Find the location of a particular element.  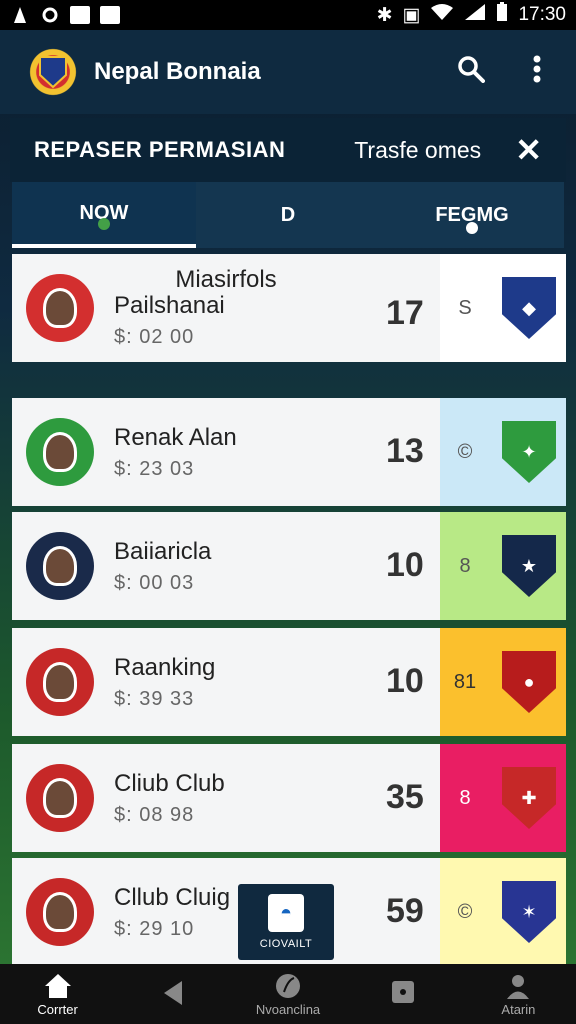

row-side-panel: 8 ✚ is located at coordinates (503, 798).